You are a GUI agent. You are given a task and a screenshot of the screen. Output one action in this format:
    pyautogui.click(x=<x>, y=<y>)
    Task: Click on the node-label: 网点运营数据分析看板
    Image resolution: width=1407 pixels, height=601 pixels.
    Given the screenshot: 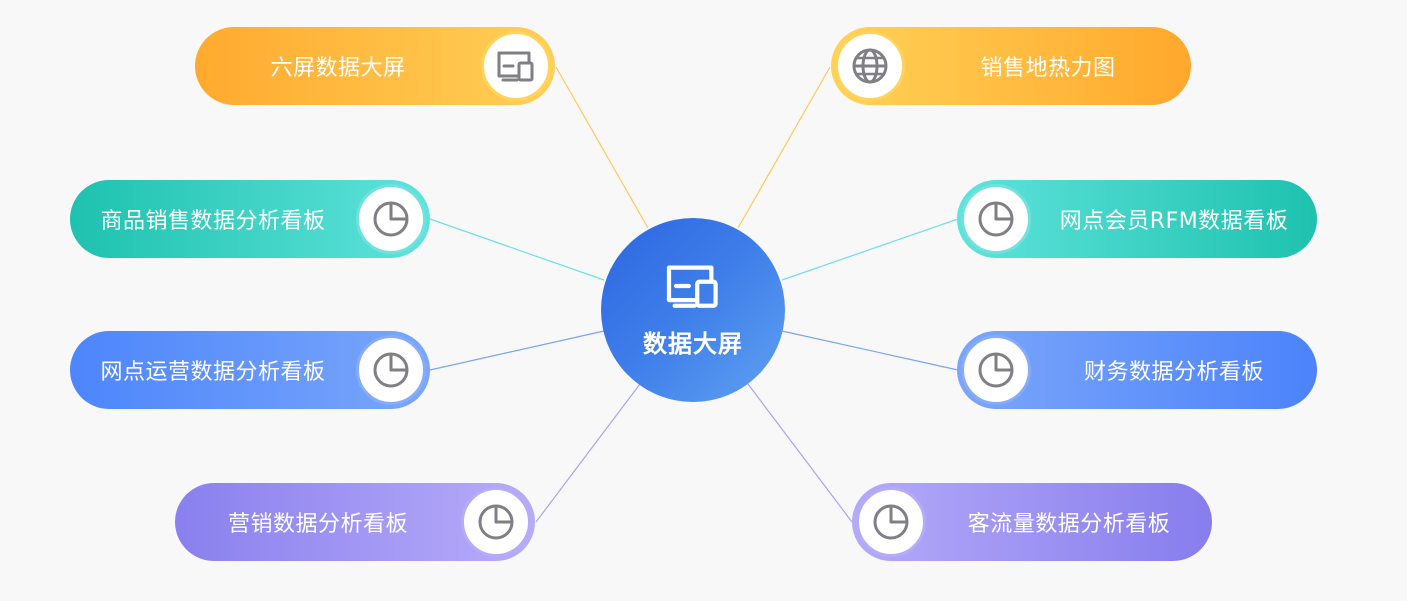 What is the action you would take?
    pyautogui.click(x=213, y=372)
    